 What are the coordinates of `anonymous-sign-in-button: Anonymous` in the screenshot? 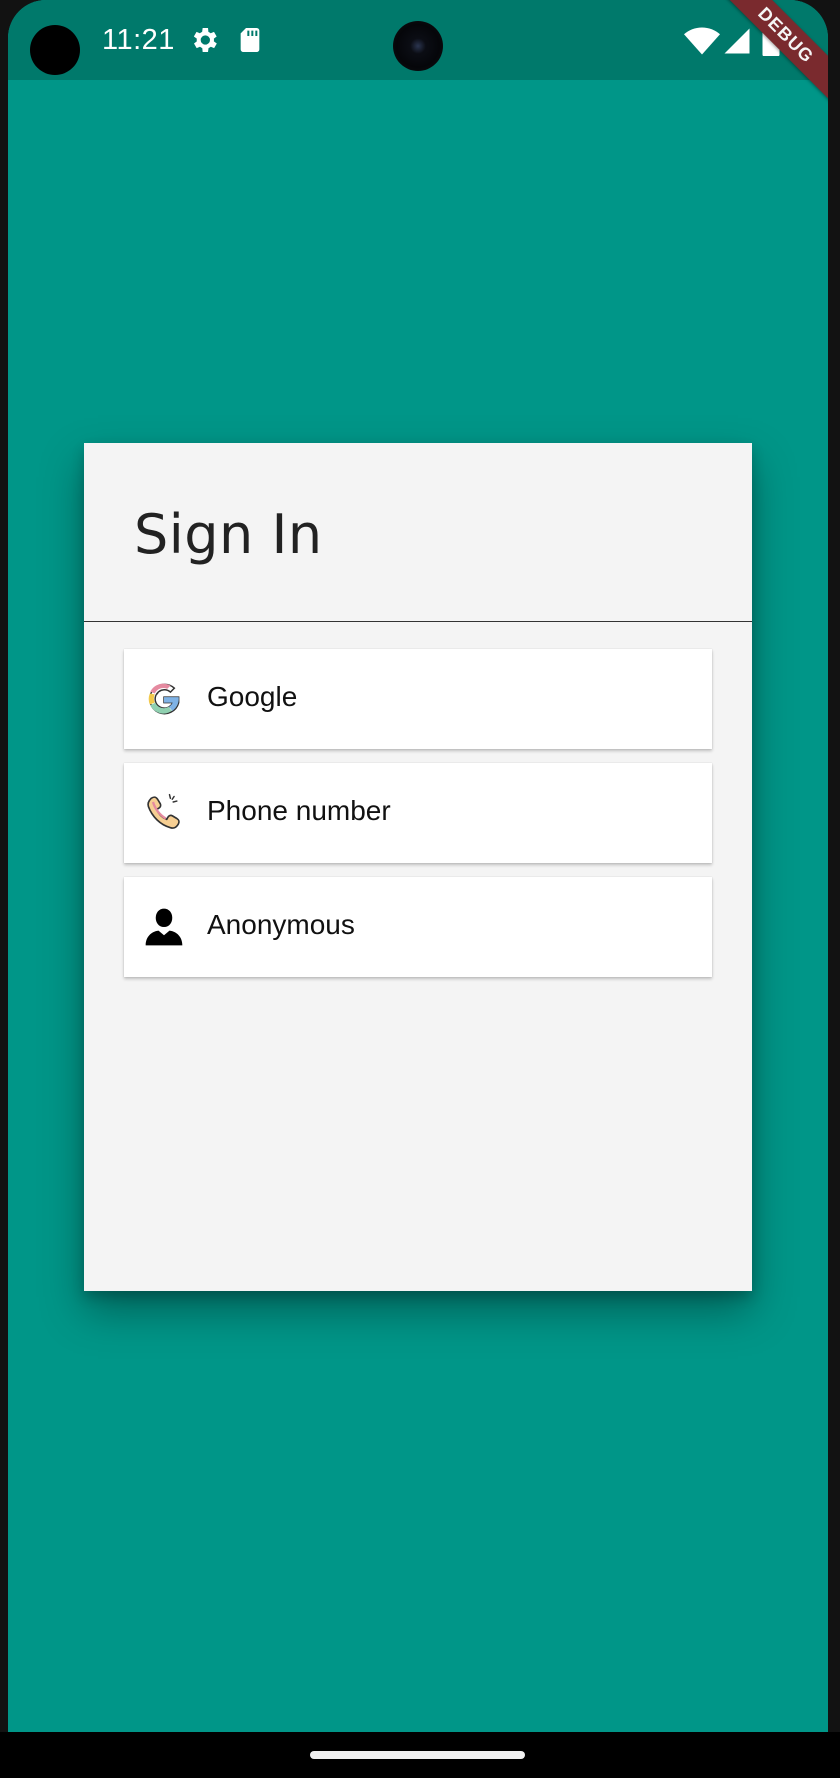 It's located at (418, 927).